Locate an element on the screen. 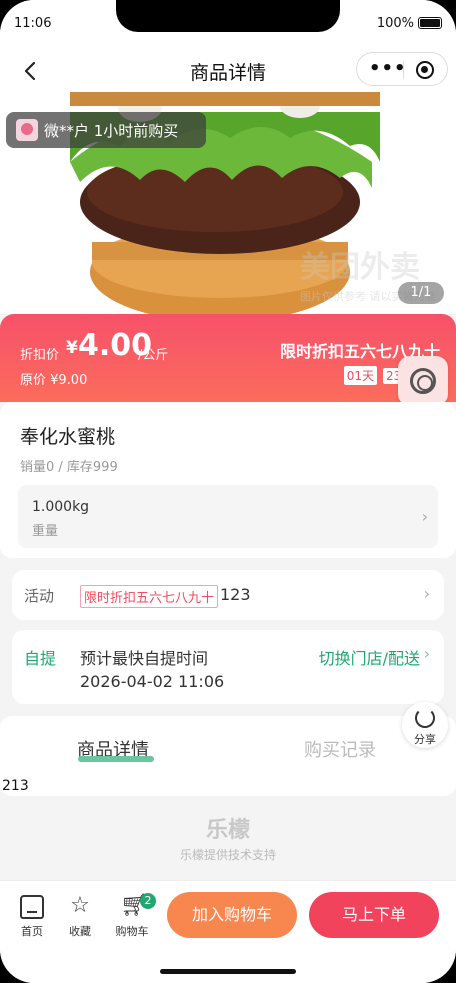 The image size is (456, 983). currency-symbol: ¥ is located at coordinates (72, 348).